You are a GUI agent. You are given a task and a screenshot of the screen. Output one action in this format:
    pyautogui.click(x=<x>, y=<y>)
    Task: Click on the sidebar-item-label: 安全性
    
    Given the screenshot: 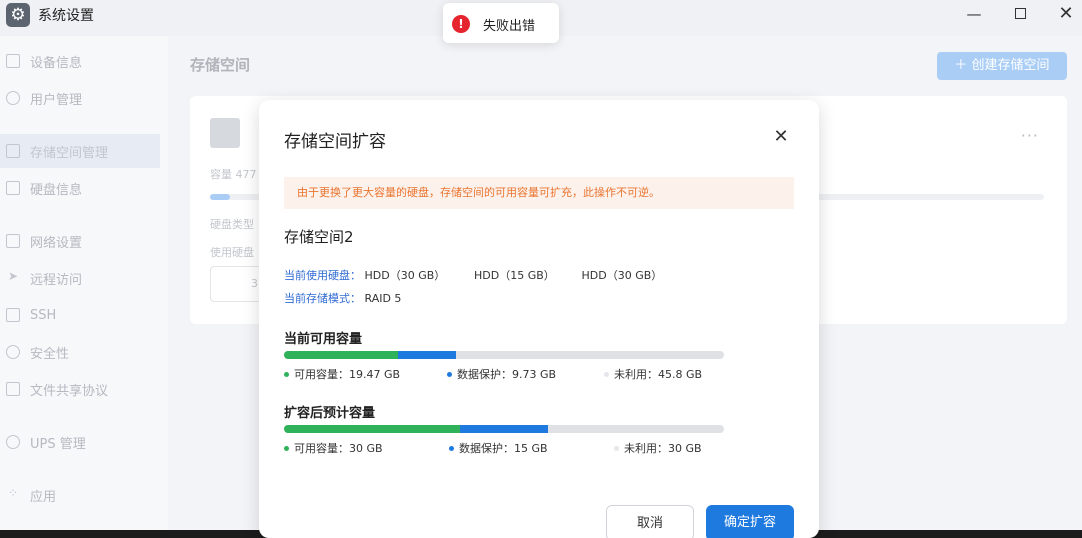 What is the action you would take?
    pyautogui.click(x=50, y=354)
    